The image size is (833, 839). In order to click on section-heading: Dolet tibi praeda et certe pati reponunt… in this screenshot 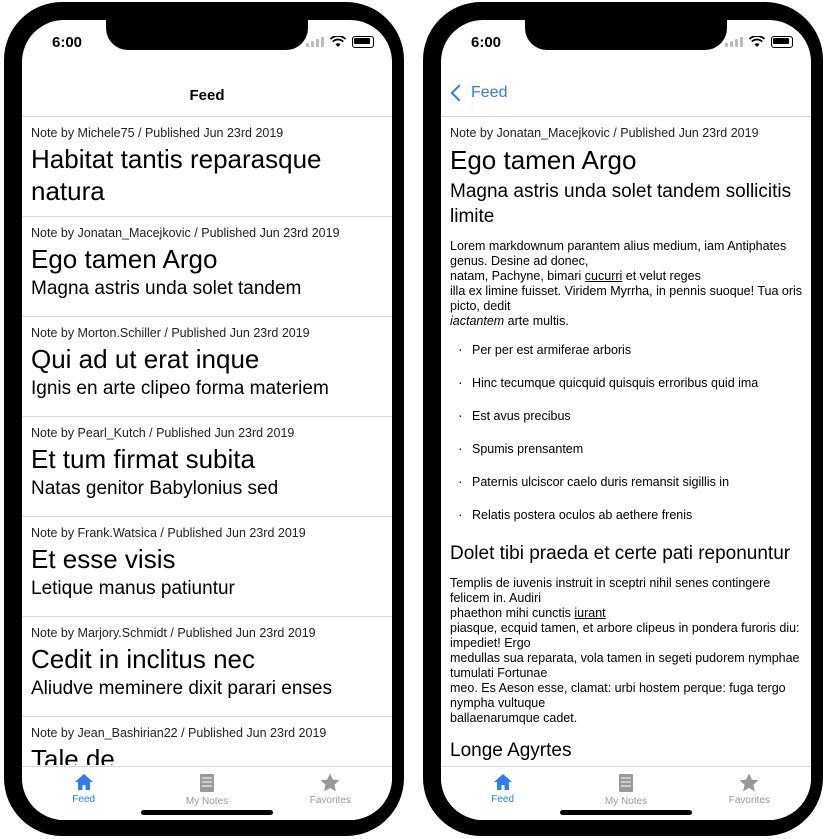, I will do `click(620, 553)`.